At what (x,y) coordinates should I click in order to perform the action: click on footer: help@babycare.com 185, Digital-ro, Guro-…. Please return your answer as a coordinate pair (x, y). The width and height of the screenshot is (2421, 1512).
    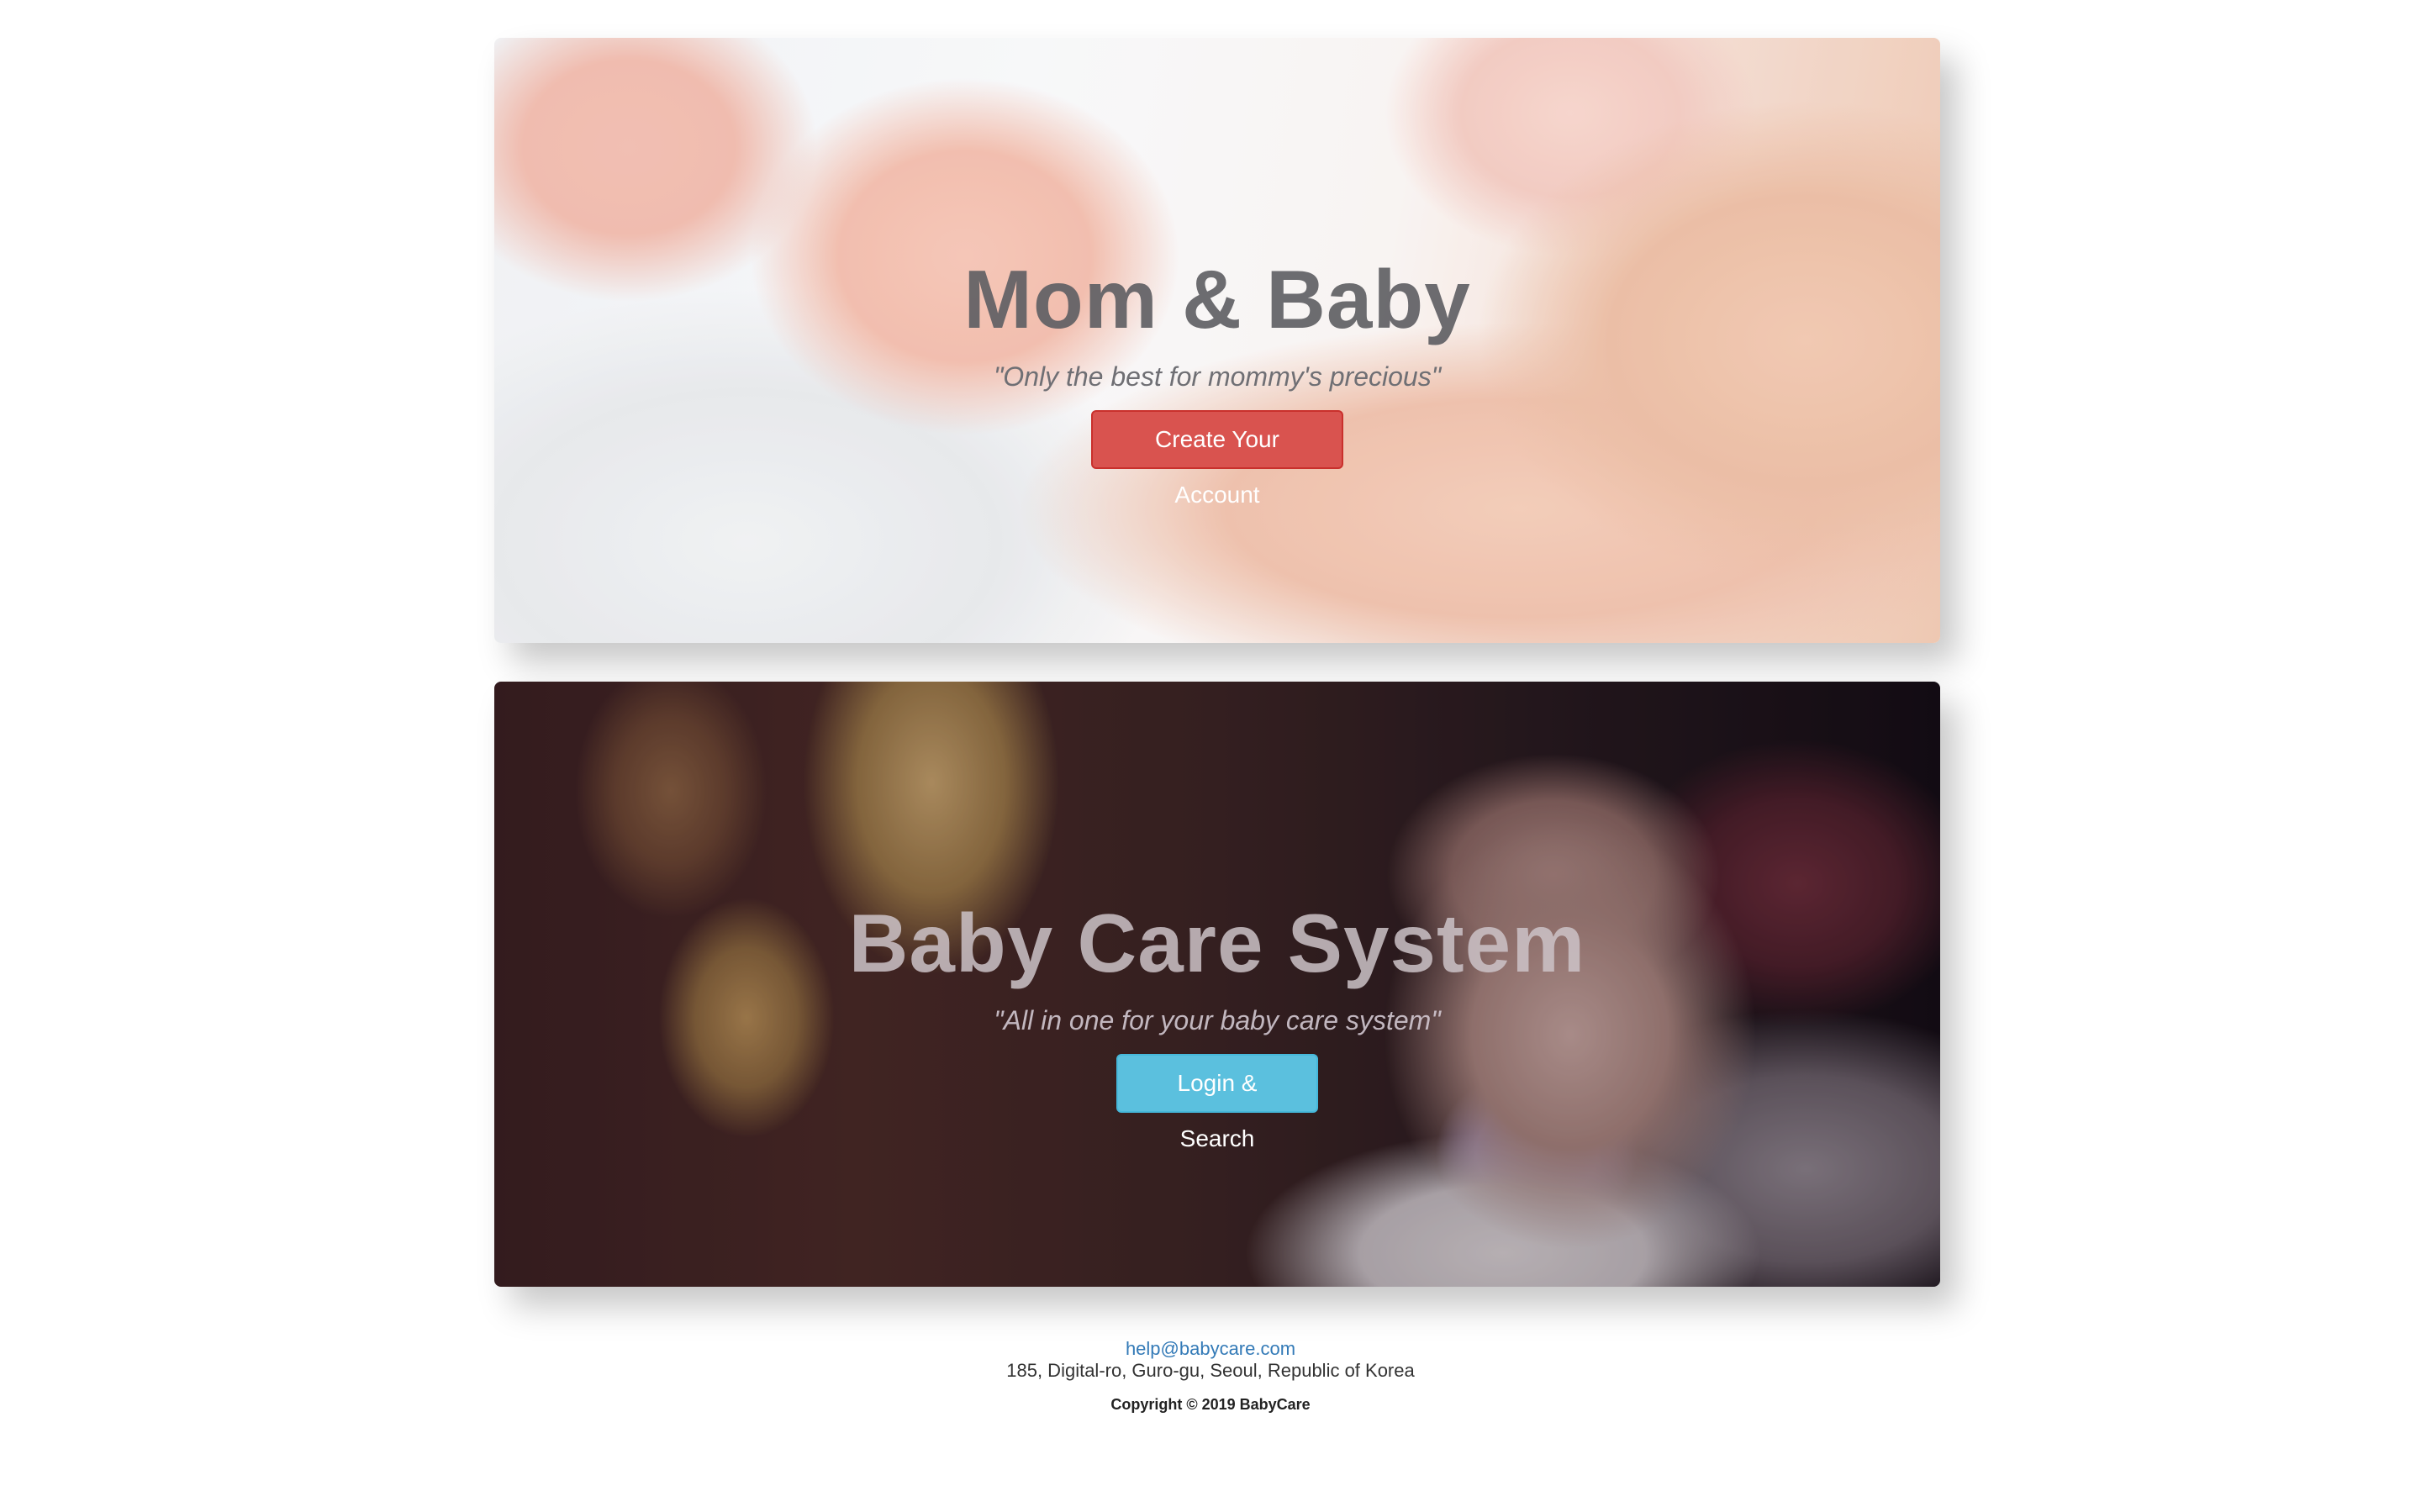
    Looking at the image, I should click on (1210, 1376).